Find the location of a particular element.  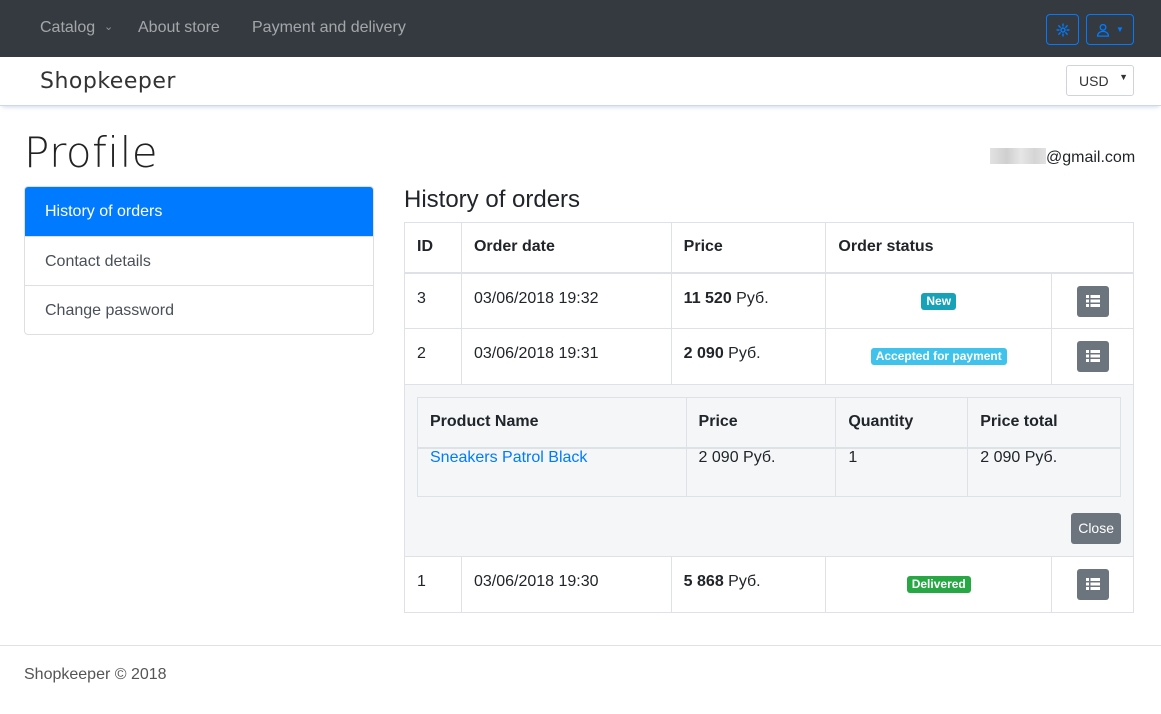

gear-icon is located at coordinates (1062, 29).